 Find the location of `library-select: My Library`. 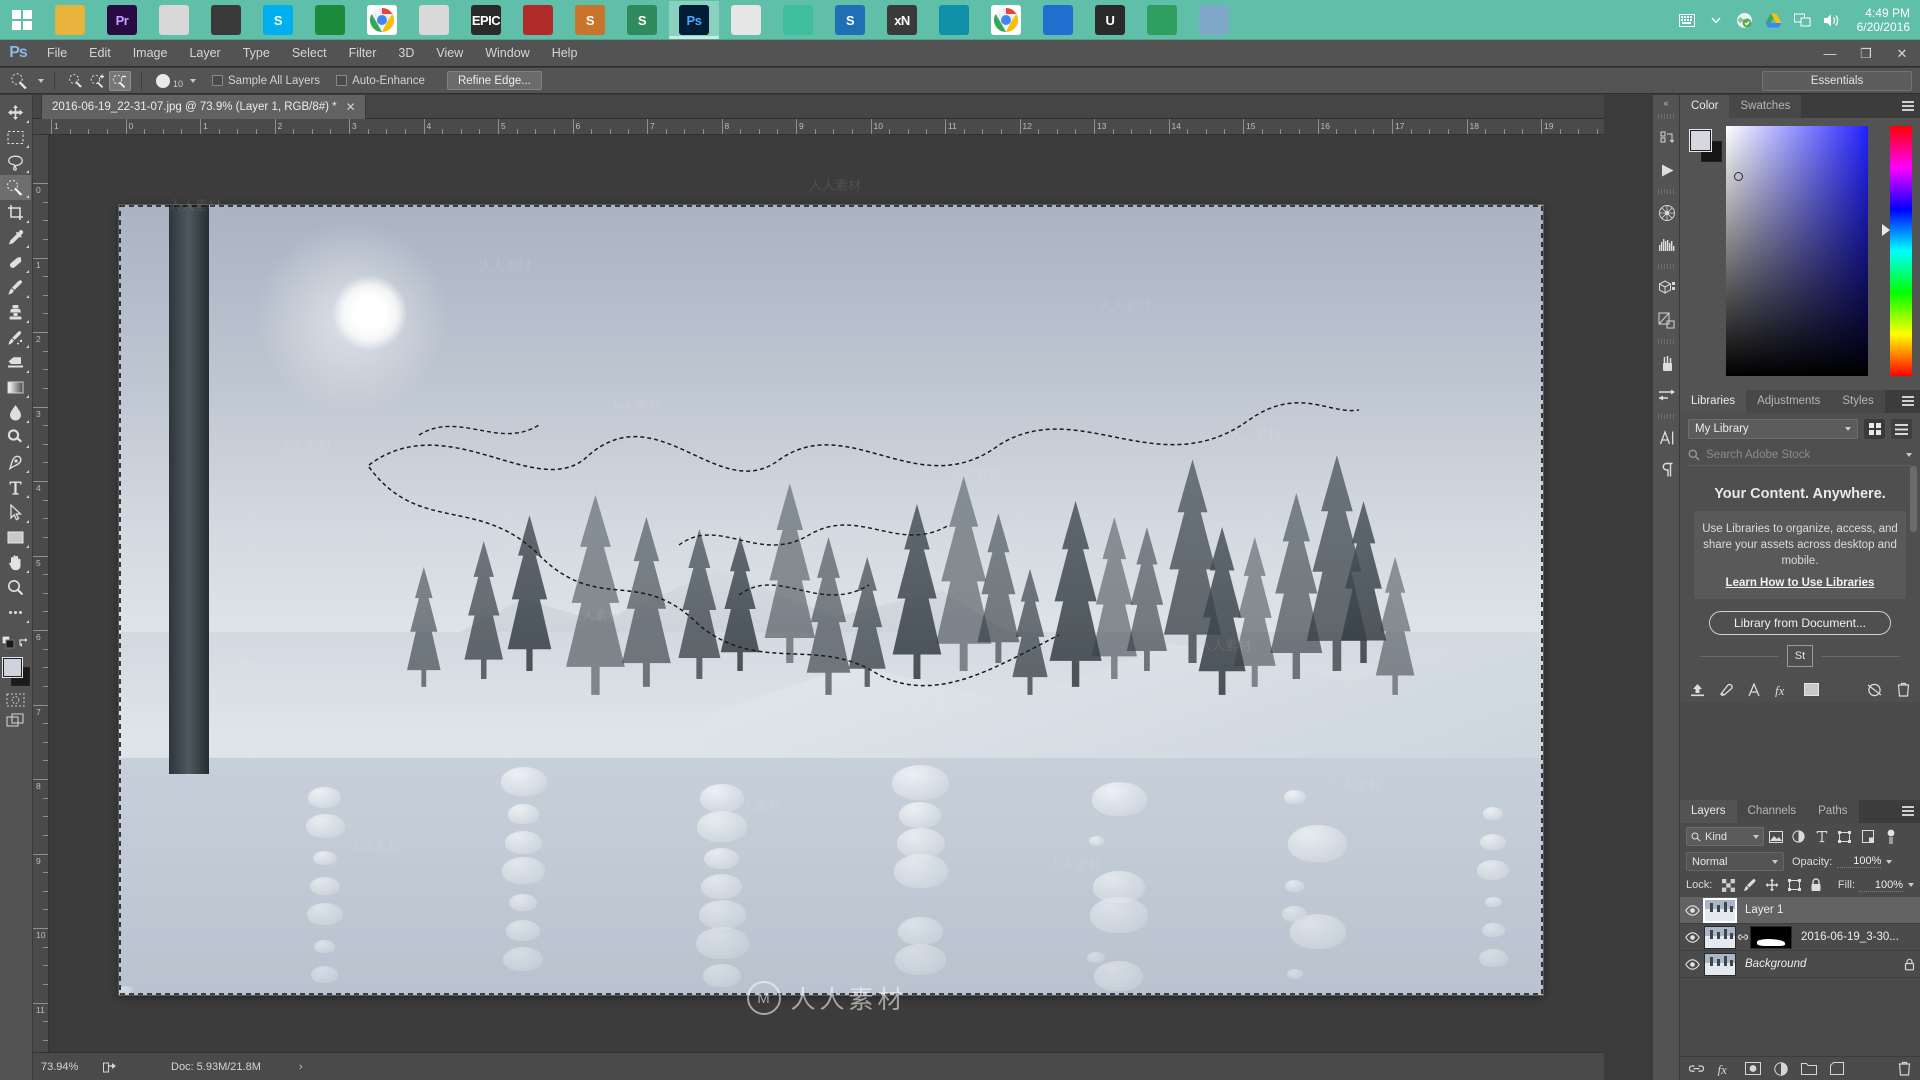

library-select: My Library is located at coordinates (1773, 429).